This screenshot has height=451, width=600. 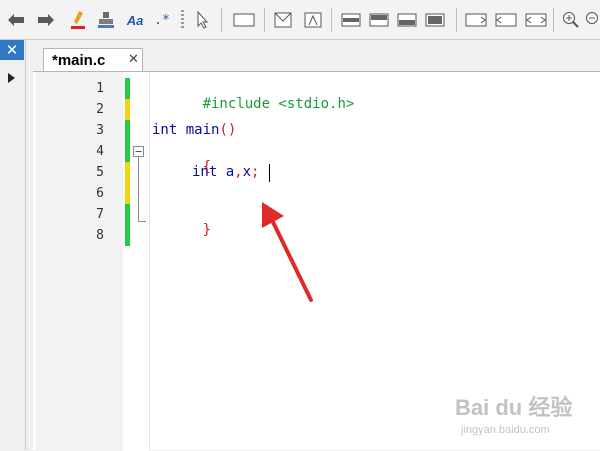 What do you see at coordinates (514, 407) in the screenshot?
I see `watermark-main: Bai du 经验` at bounding box center [514, 407].